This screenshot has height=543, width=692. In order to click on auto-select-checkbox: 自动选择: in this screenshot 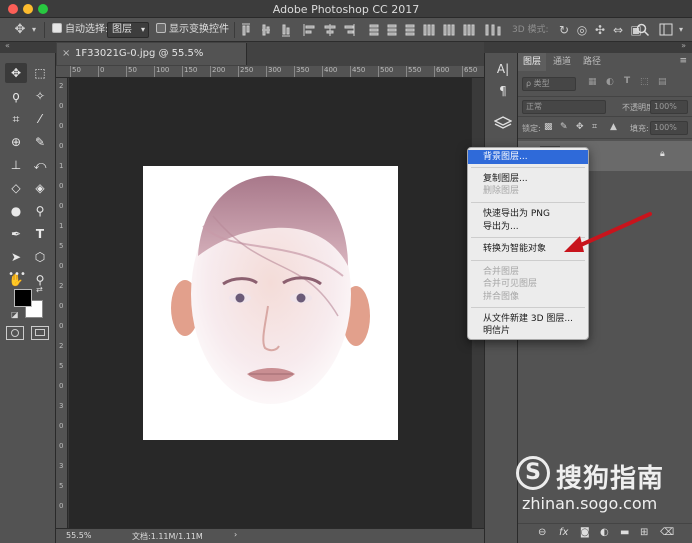, I will do `click(80, 30)`.